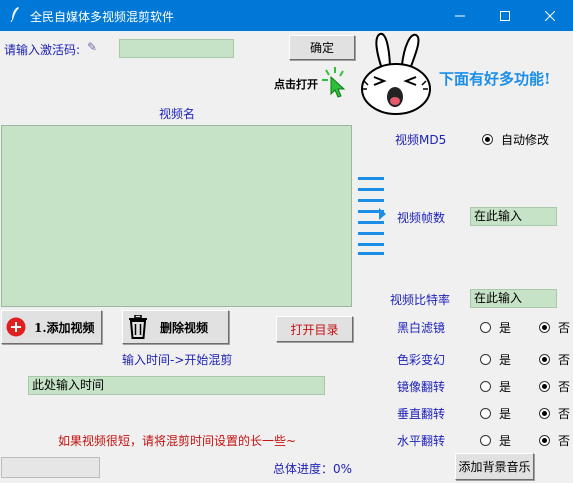  What do you see at coordinates (525, 140) in the screenshot?
I see `md5-option-label: 自动修改` at bounding box center [525, 140].